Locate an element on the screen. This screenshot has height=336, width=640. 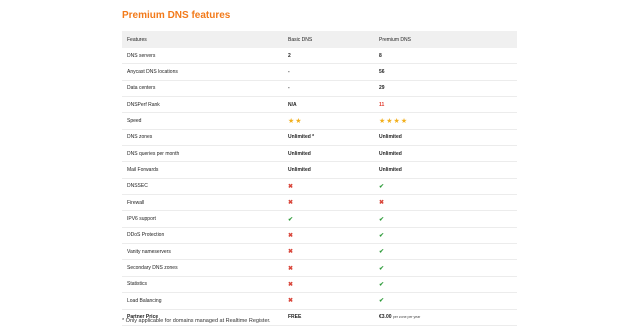
feature-label: DNSSEC is located at coordinates (202, 187).